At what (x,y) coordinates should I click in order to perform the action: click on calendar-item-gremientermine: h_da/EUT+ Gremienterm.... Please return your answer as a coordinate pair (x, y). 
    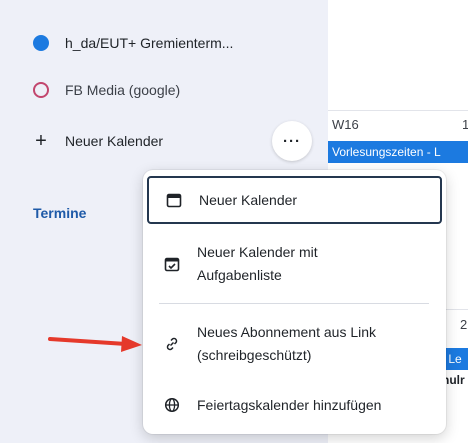
    Looking at the image, I should click on (133, 43).